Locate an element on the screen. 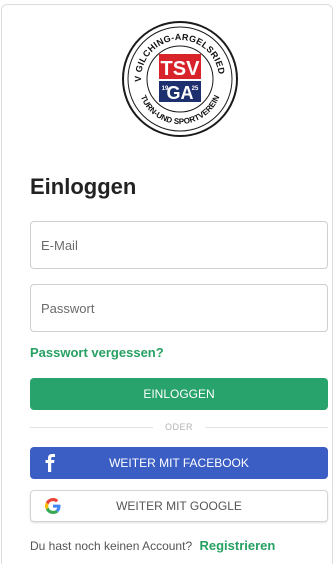  or-divider: ODER is located at coordinates (179, 427).